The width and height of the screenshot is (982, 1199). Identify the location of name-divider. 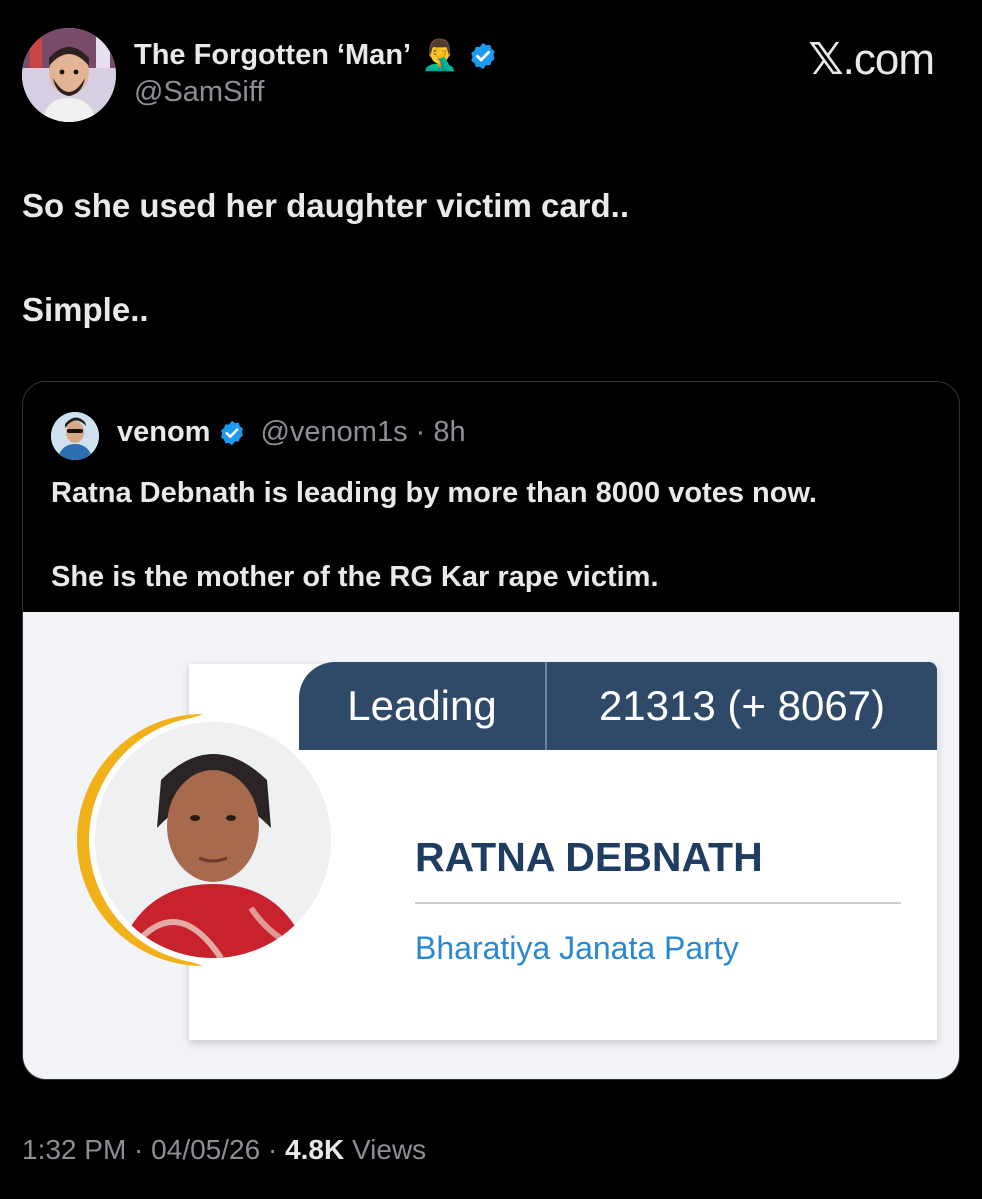
(658, 903).